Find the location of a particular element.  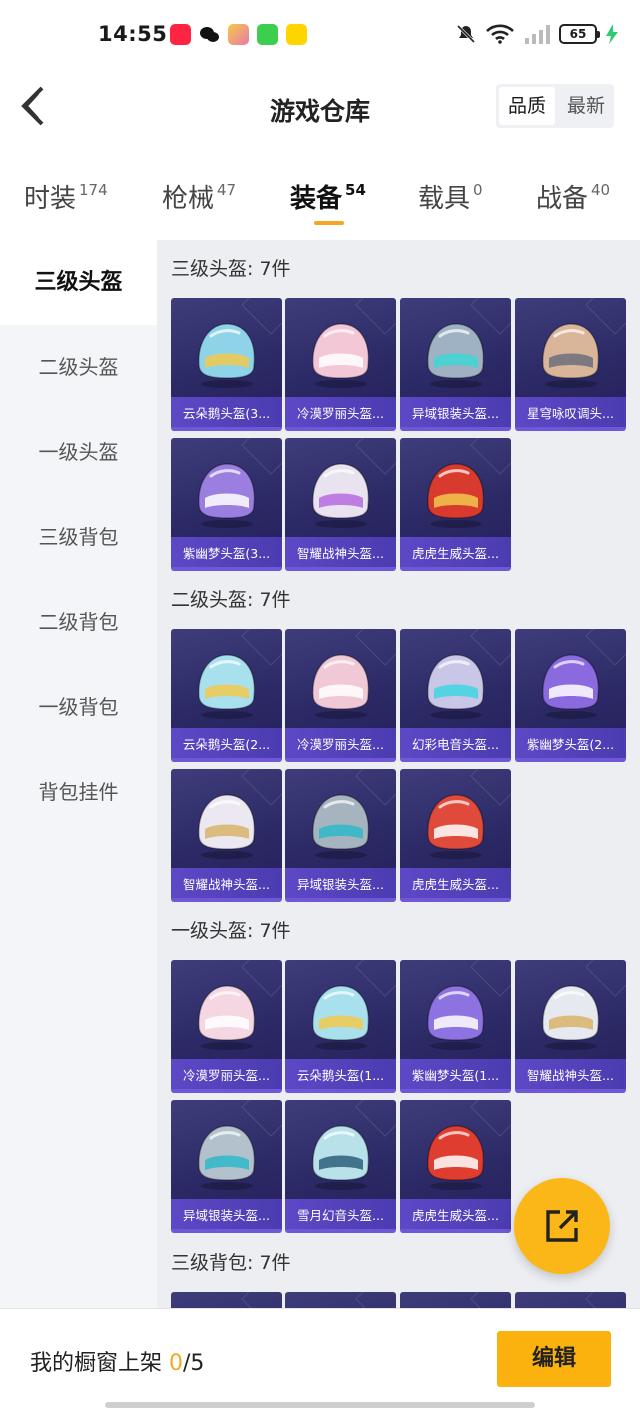

tab-count: 47 is located at coordinates (227, 190).